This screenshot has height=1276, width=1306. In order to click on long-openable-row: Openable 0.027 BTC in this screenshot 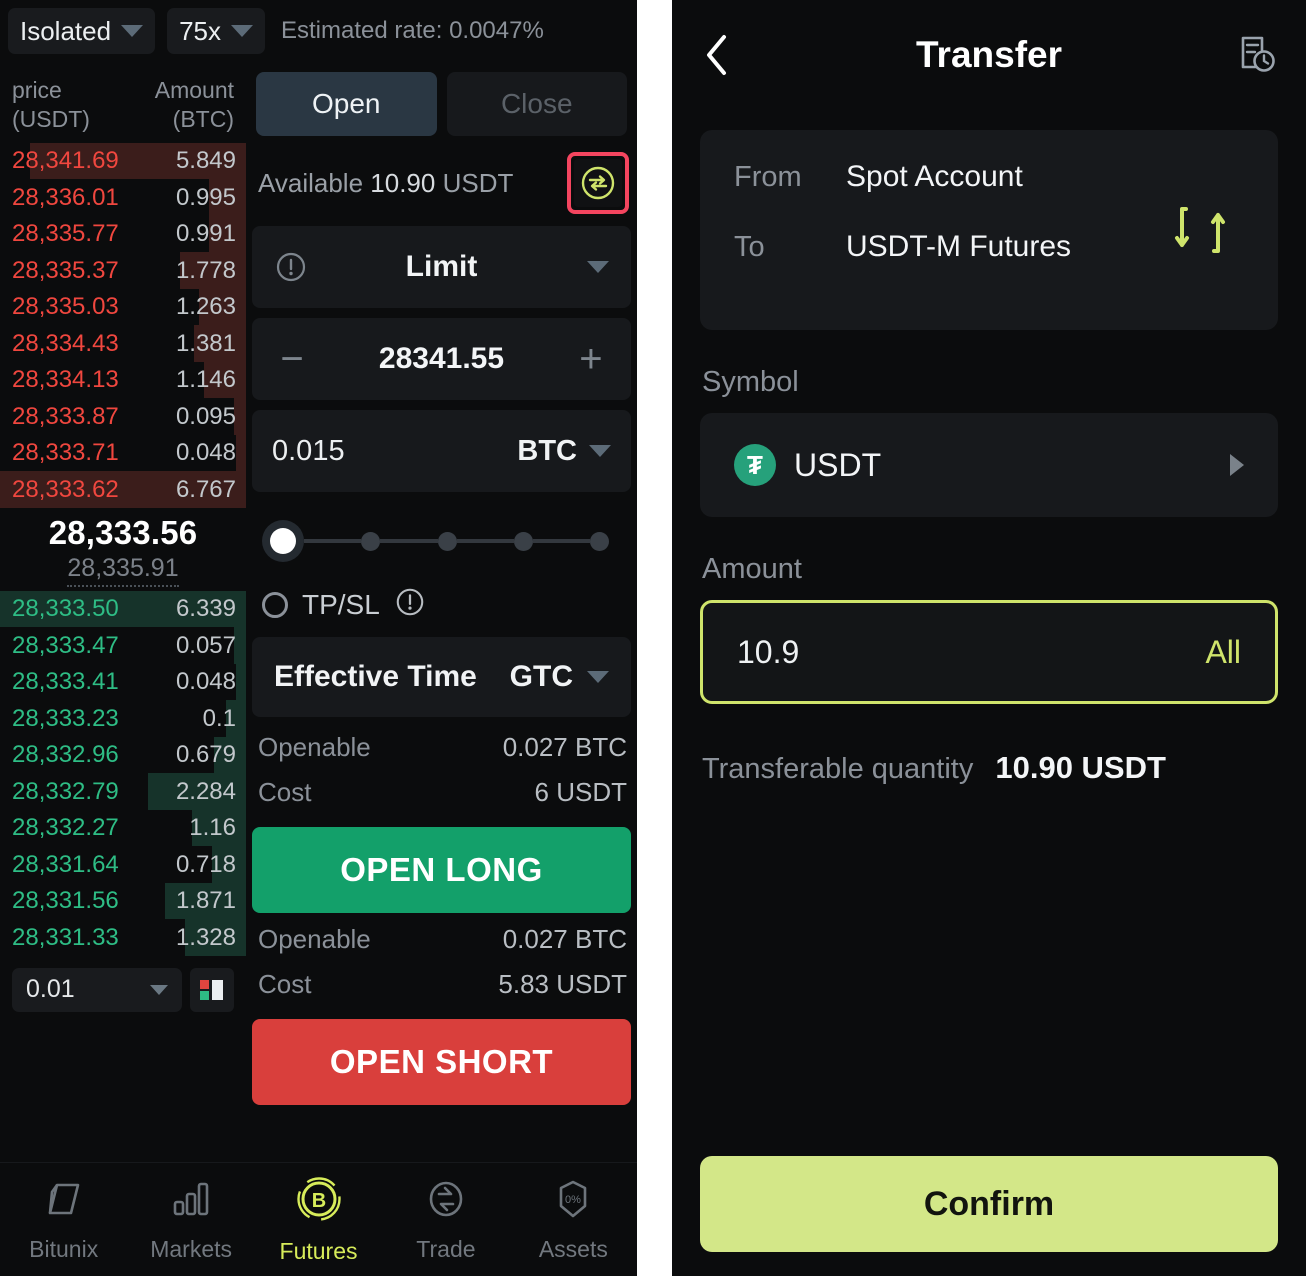, I will do `click(441, 747)`.